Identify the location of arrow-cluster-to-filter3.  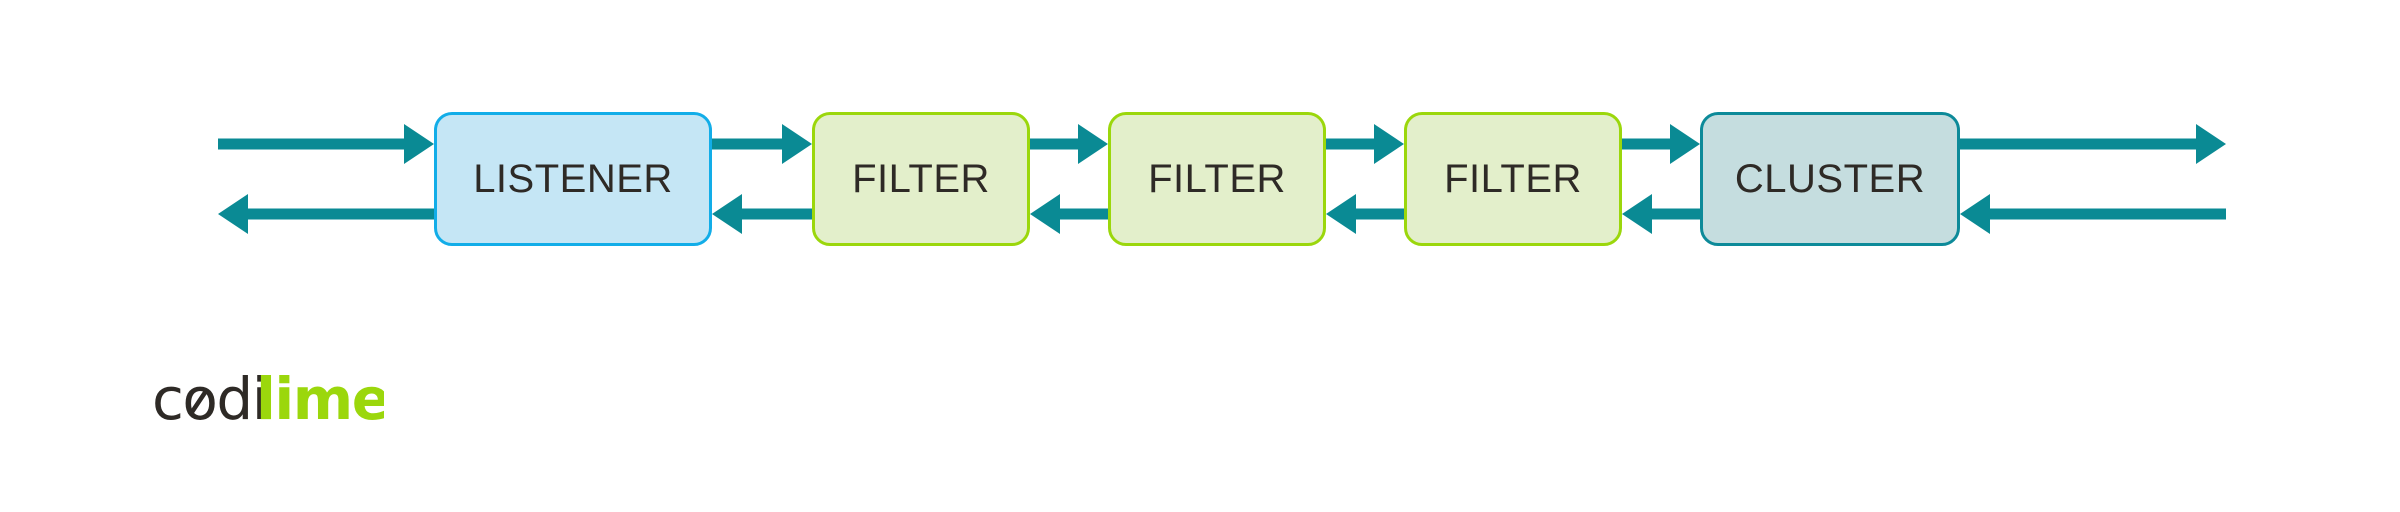
(1661, 214).